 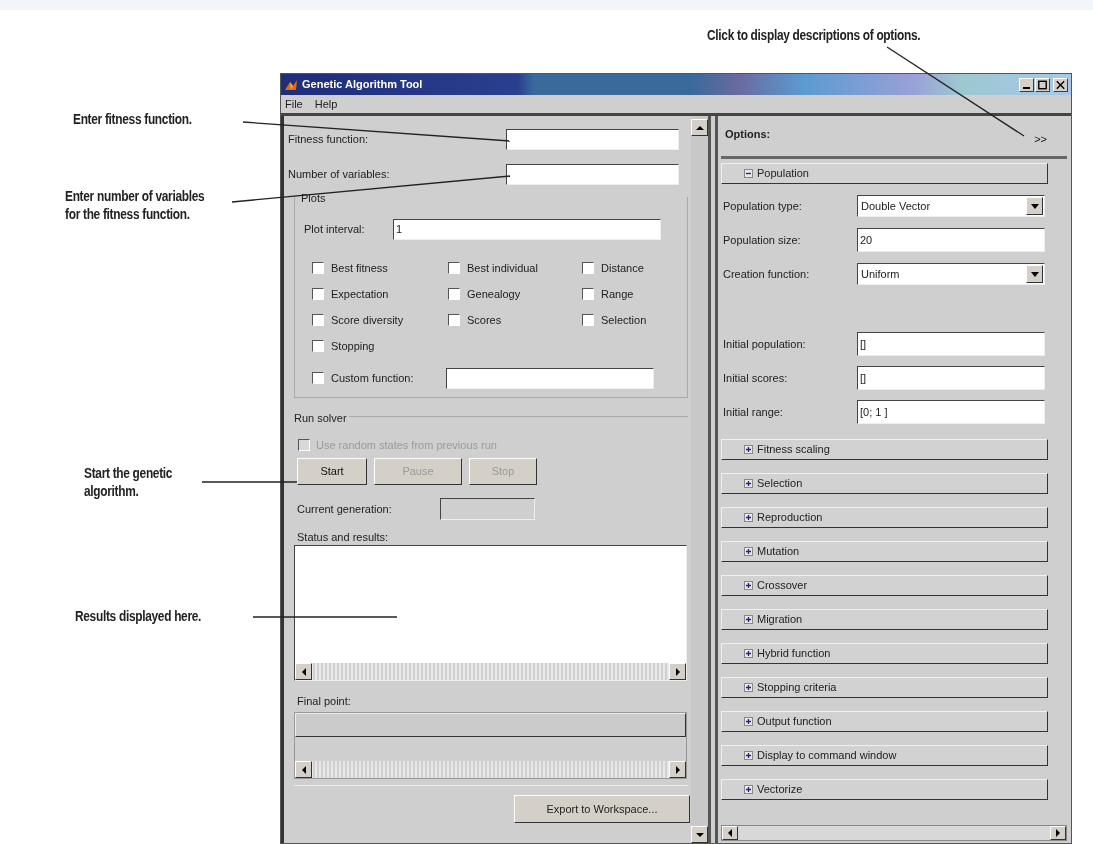 What do you see at coordinates (360, 294) in the screenshot?
I see `checkbox-label: Expectation` at bounding box center [360, 294].